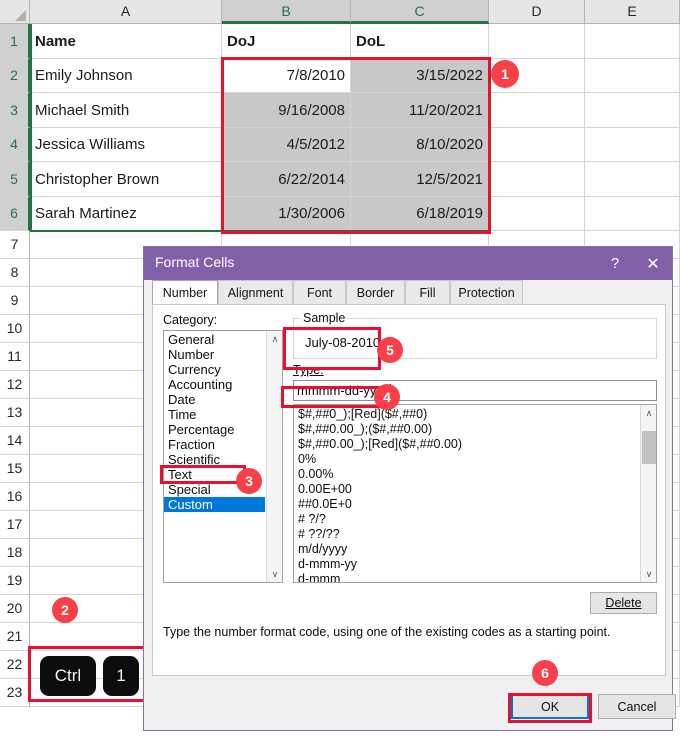 The width and height of the screenshot is (680, 744). I want to click on category-item-time: Time, so click(223, 414).